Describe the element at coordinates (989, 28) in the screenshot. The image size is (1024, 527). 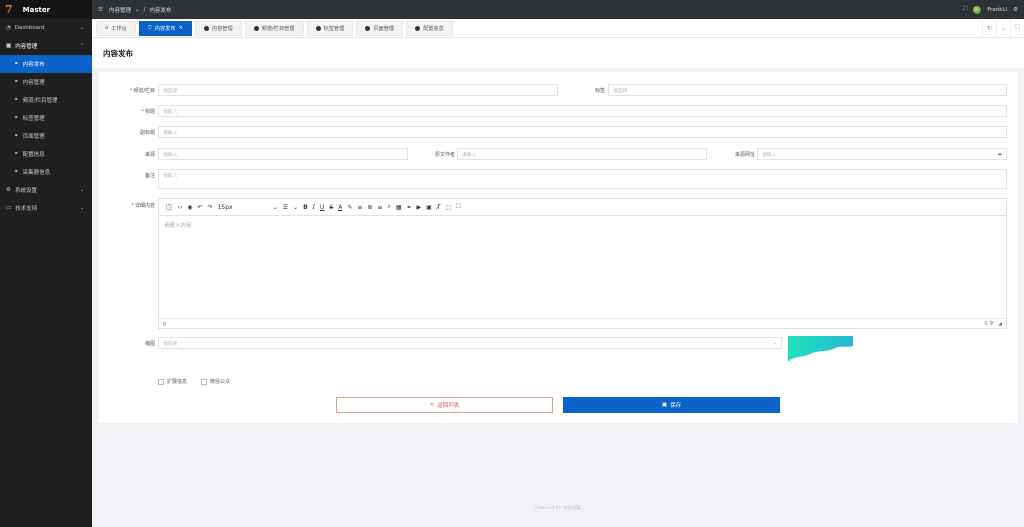
I see `refresh-icon: ↻` at that location.